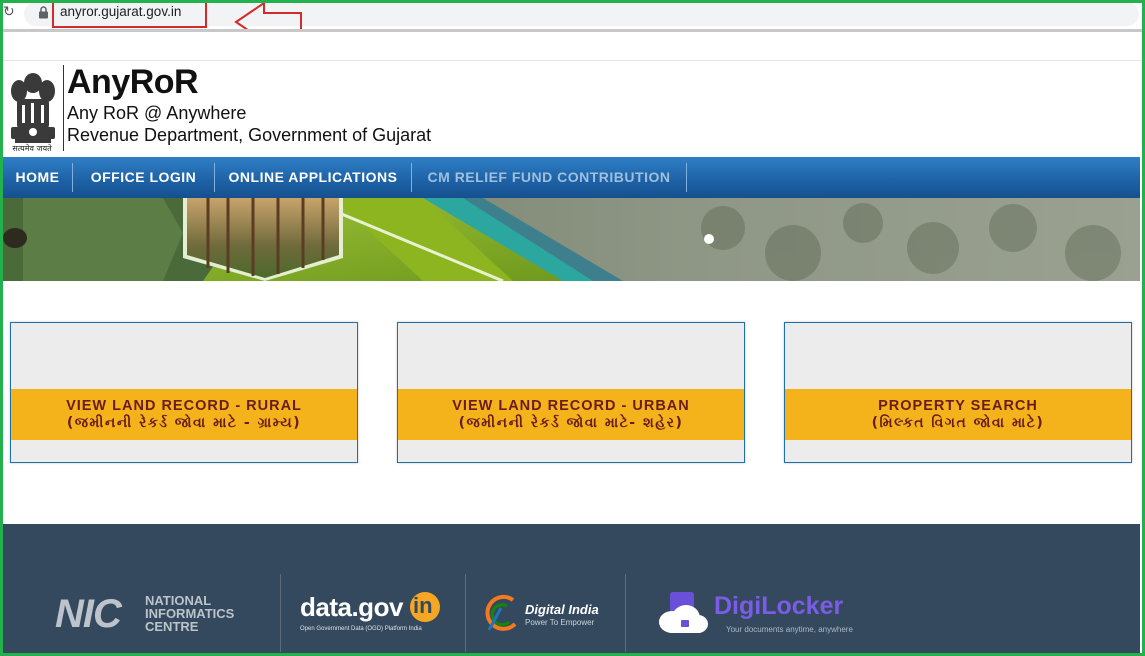 The image size is (1145, 656). I want to click on datagov-suffix: in, so click(423, 605).